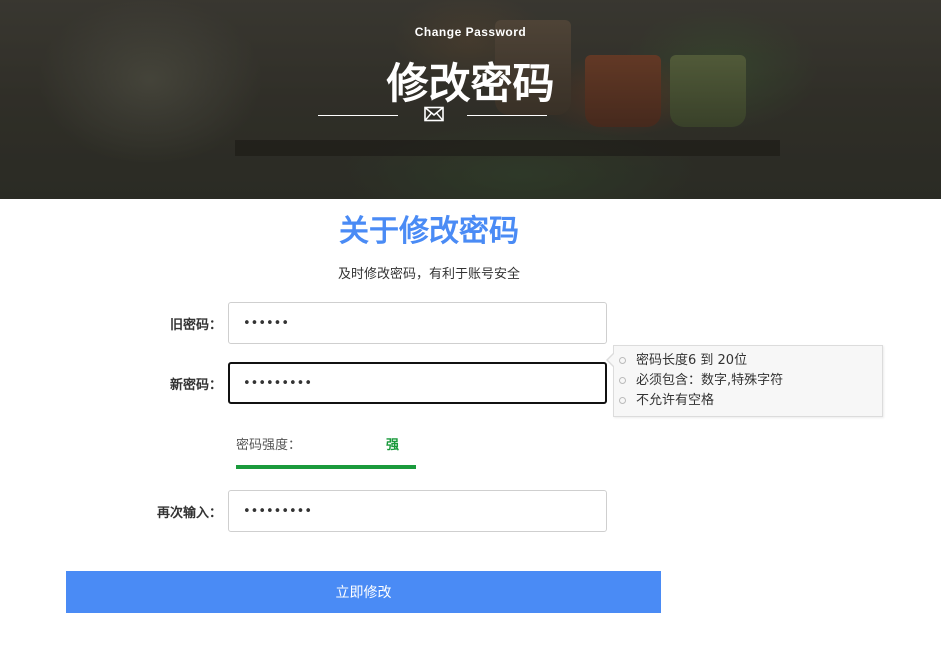 The height and width of the screenshot is (651, 941). Describe the element at coordinates (393, 445) in the screenshot. I see `password-strength-value: 强` at that location.